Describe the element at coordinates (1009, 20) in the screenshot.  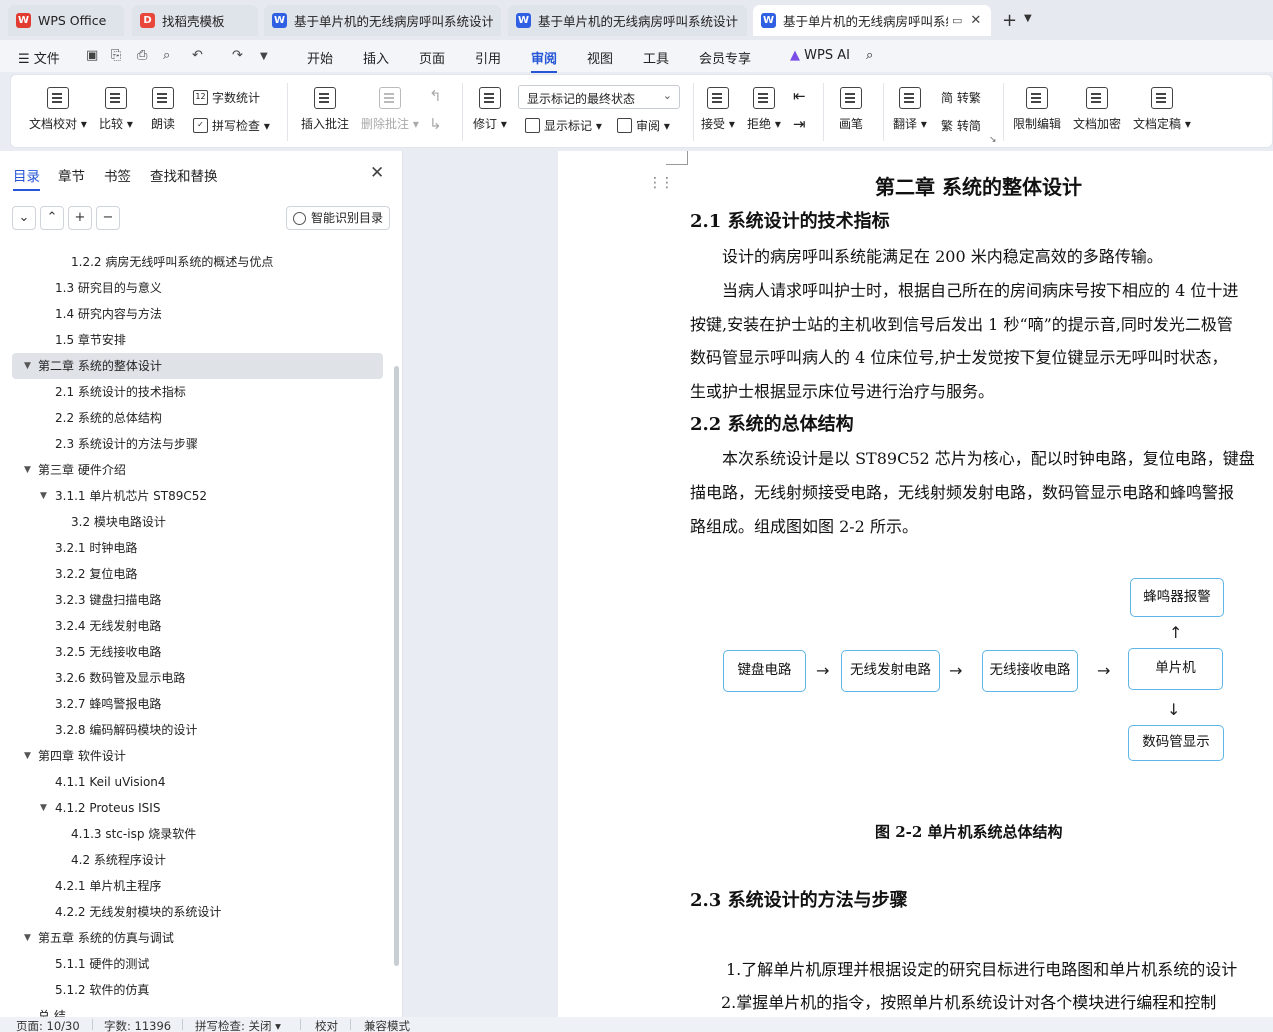
I see `new-tab-icon: +` at that location.